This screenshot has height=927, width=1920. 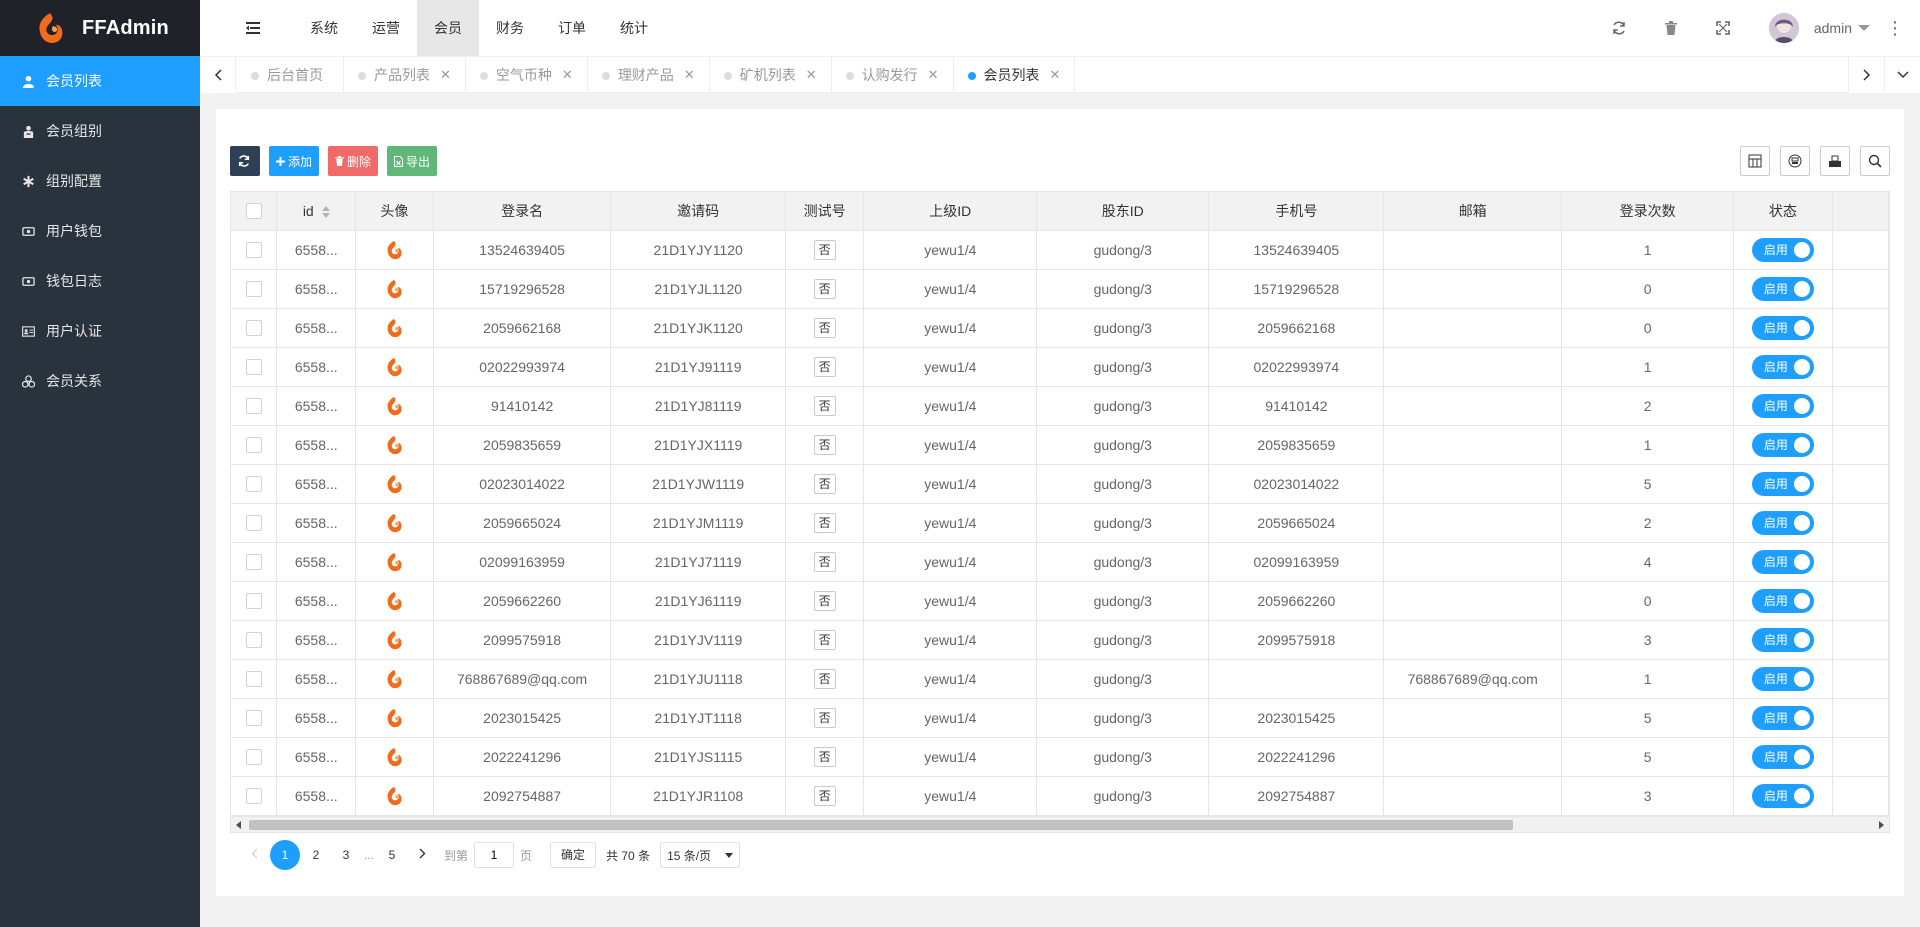 I want to click on page-tab: 产品列表 ✕, so click(x=405, y=75).